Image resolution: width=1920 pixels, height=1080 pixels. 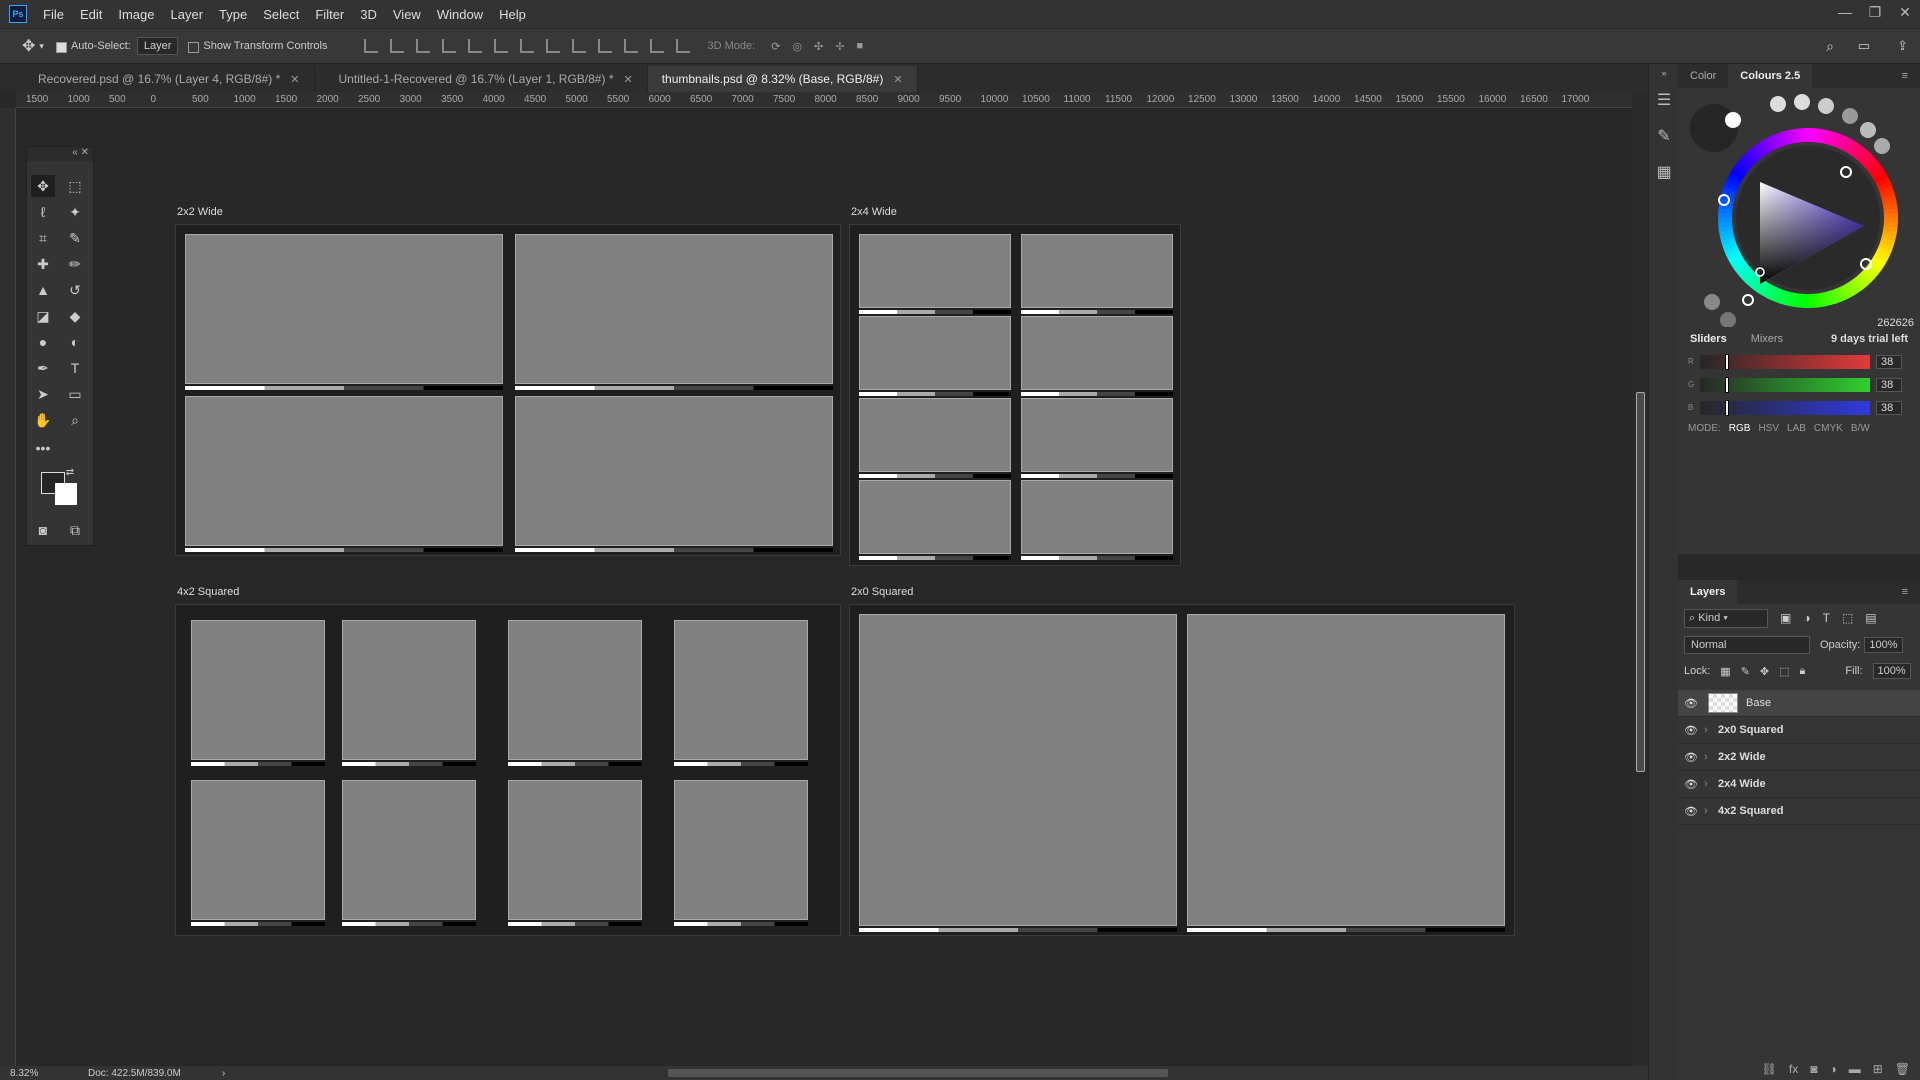 I want to click on close-button: ✕, so click(x=1905, y=12).